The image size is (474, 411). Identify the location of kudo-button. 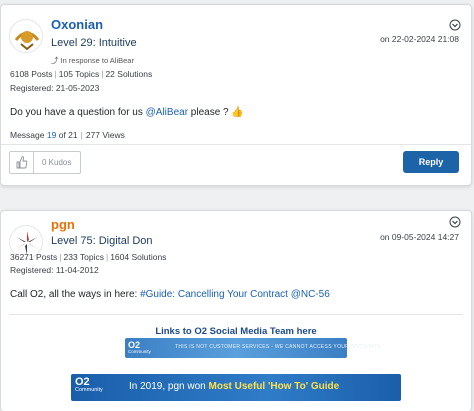
(22, 162).